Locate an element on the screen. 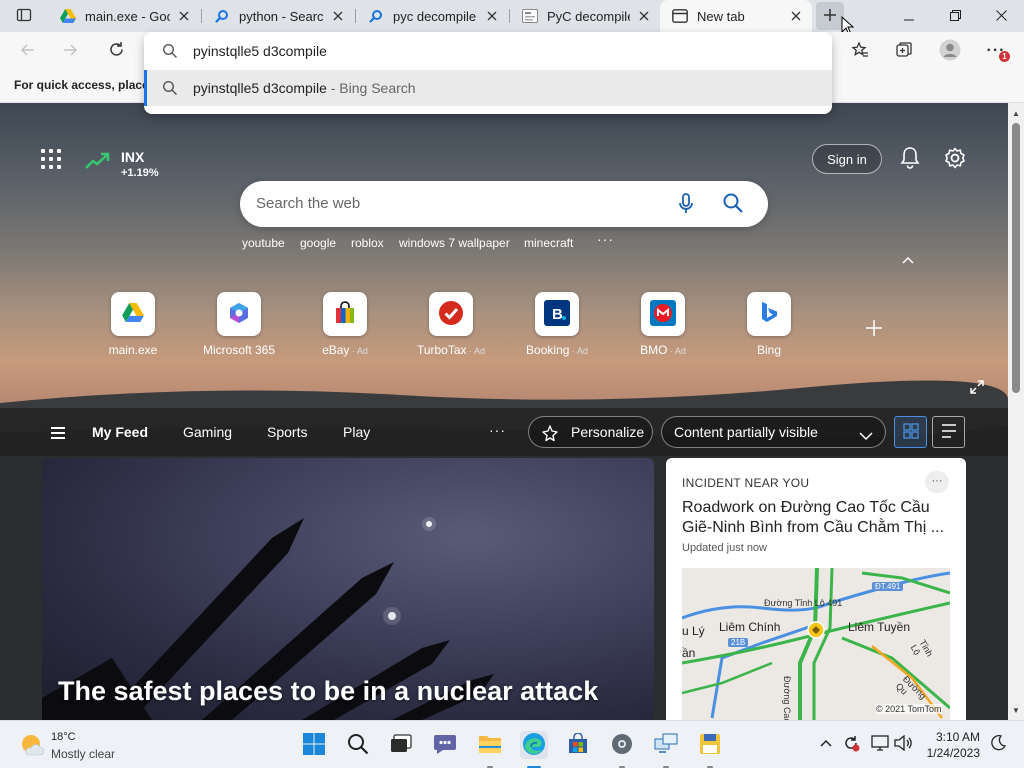 The height and width of the screenshot is (768, 1024). show-hidden-icons-button is located at coordinates (826, 742).